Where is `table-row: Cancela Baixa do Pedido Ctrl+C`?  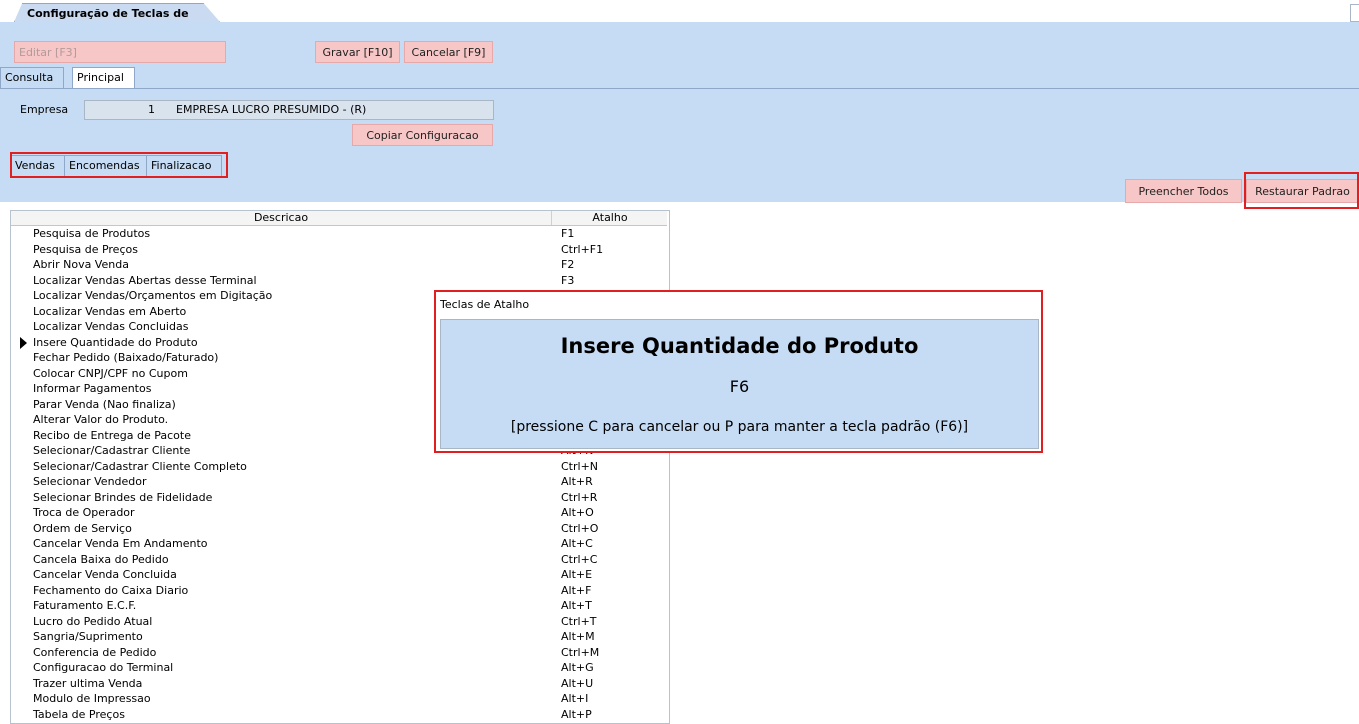
table-row: Cancela Baixa do Pedido Ctrl+C is located at coordinates (339, 560).